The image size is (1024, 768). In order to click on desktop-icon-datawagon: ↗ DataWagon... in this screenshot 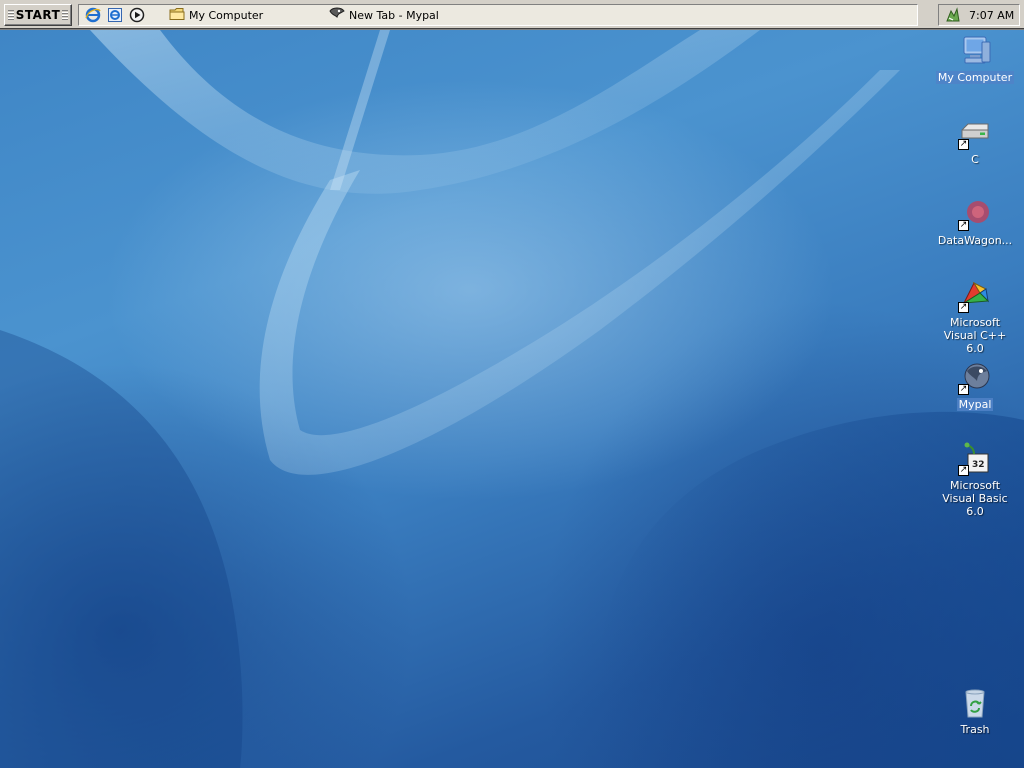, I will do `click(975, 222)`.